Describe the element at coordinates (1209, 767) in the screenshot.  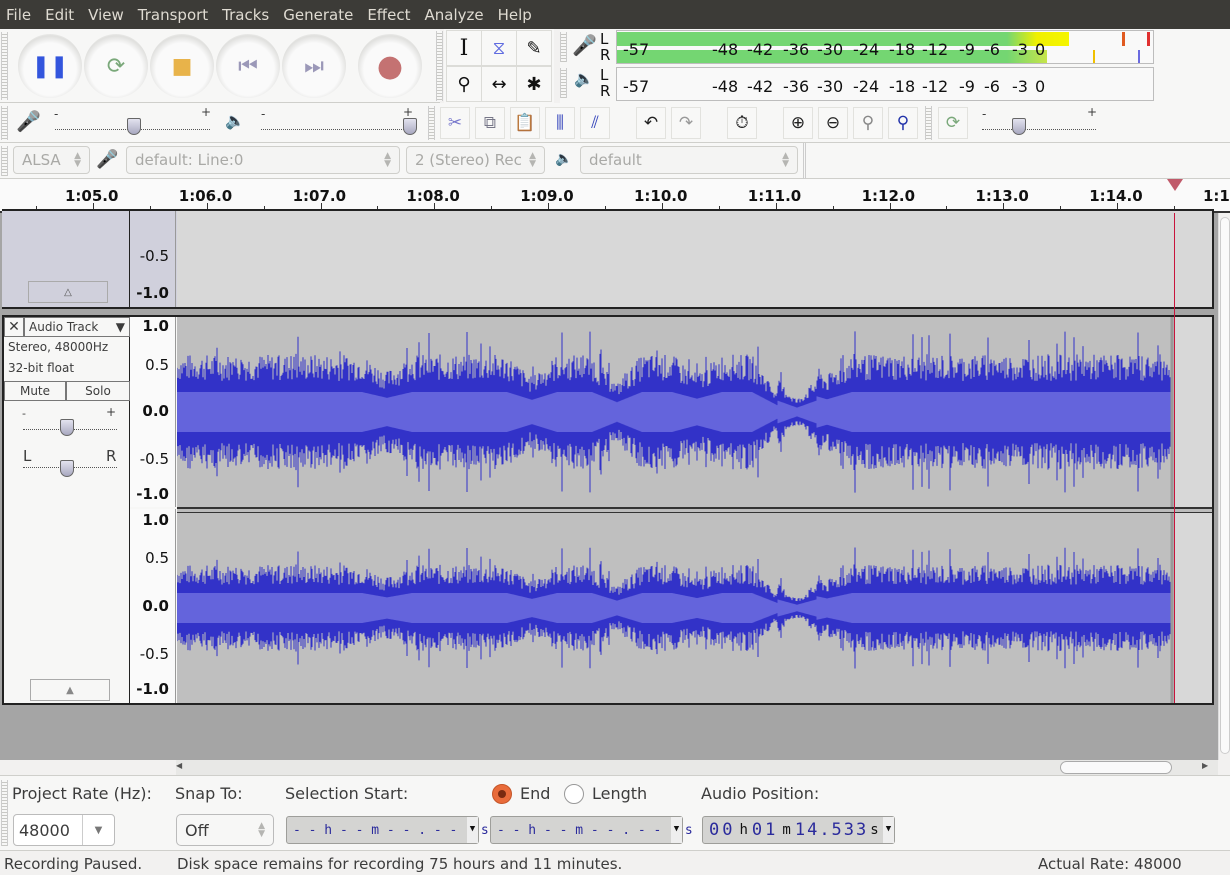
I see `scroll-right-arrow-icon: ▶` at that location.